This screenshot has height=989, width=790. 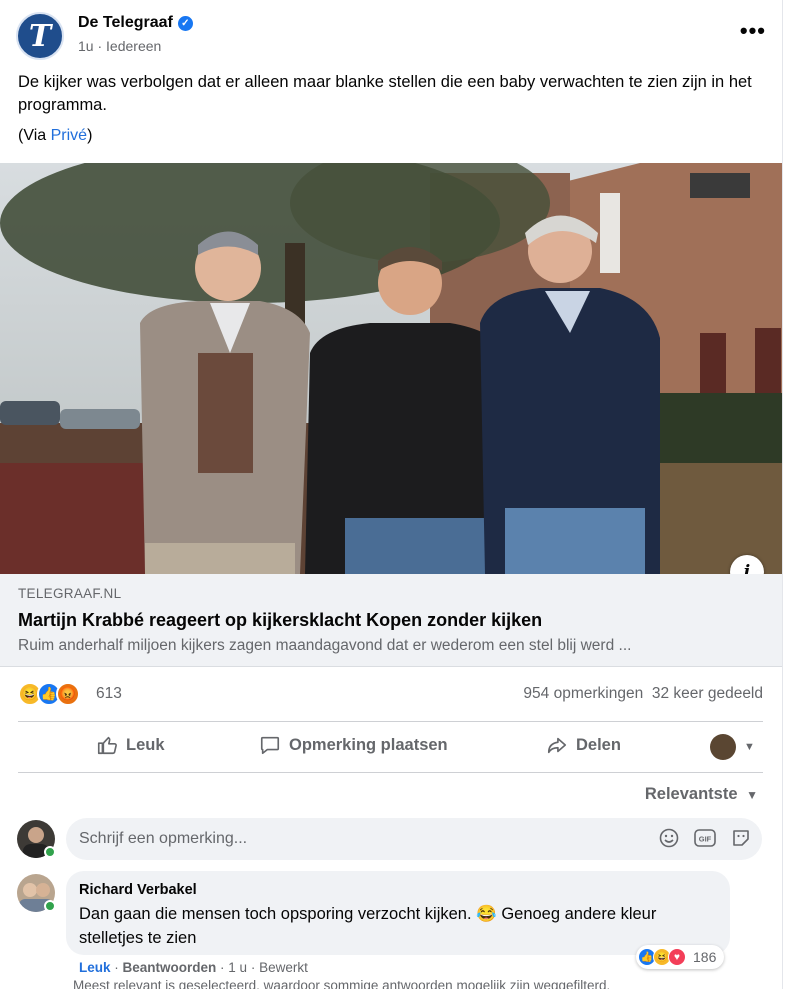 I want to click on via-prefix: (Via, so click(x=34, y=135).